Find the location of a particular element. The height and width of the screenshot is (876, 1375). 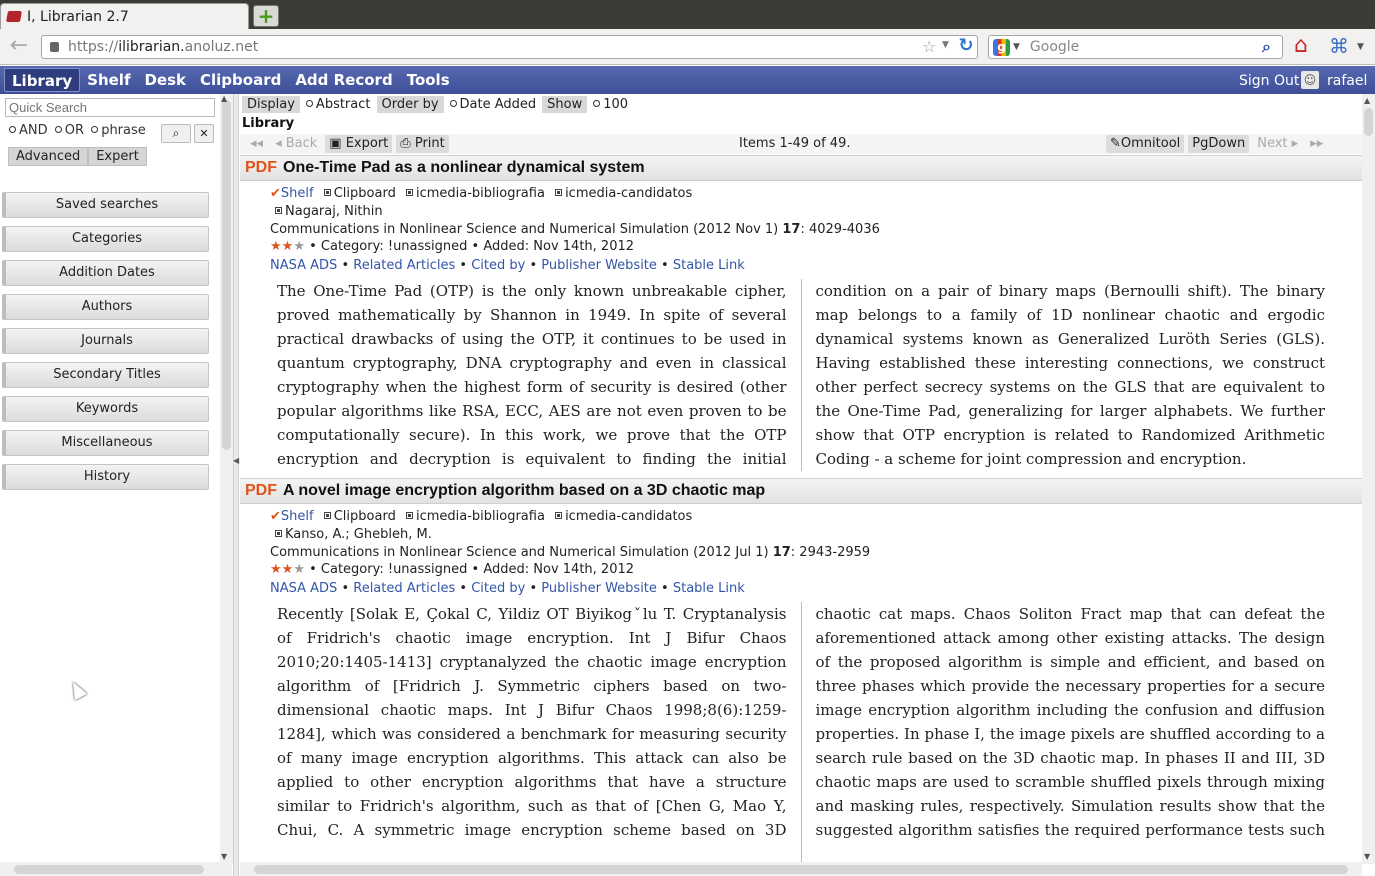

radio-or is located at coordinates (58, 129).